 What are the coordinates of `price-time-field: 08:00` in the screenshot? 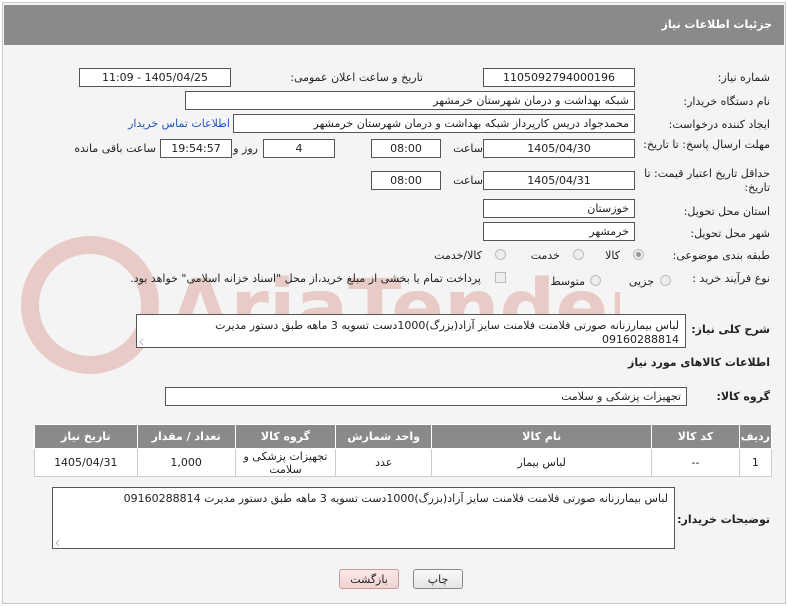 It's located at (406, 180).